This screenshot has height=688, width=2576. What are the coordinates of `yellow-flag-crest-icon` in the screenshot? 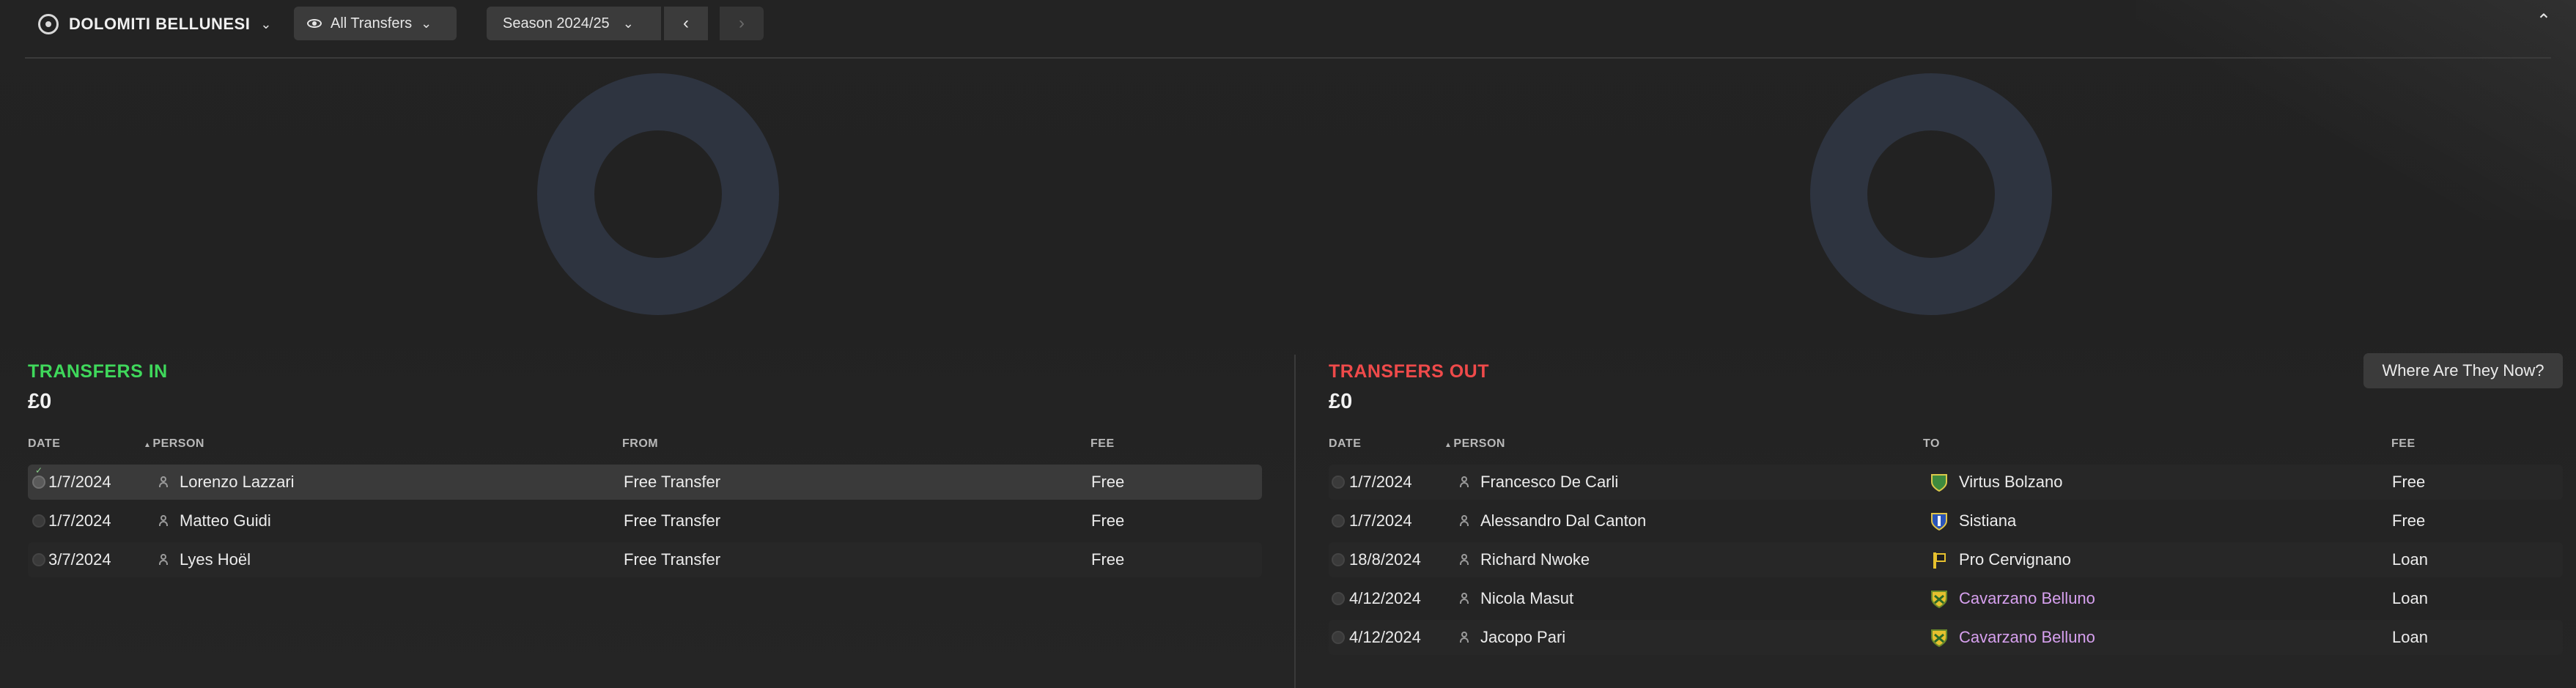 It's located at (1939, 560).